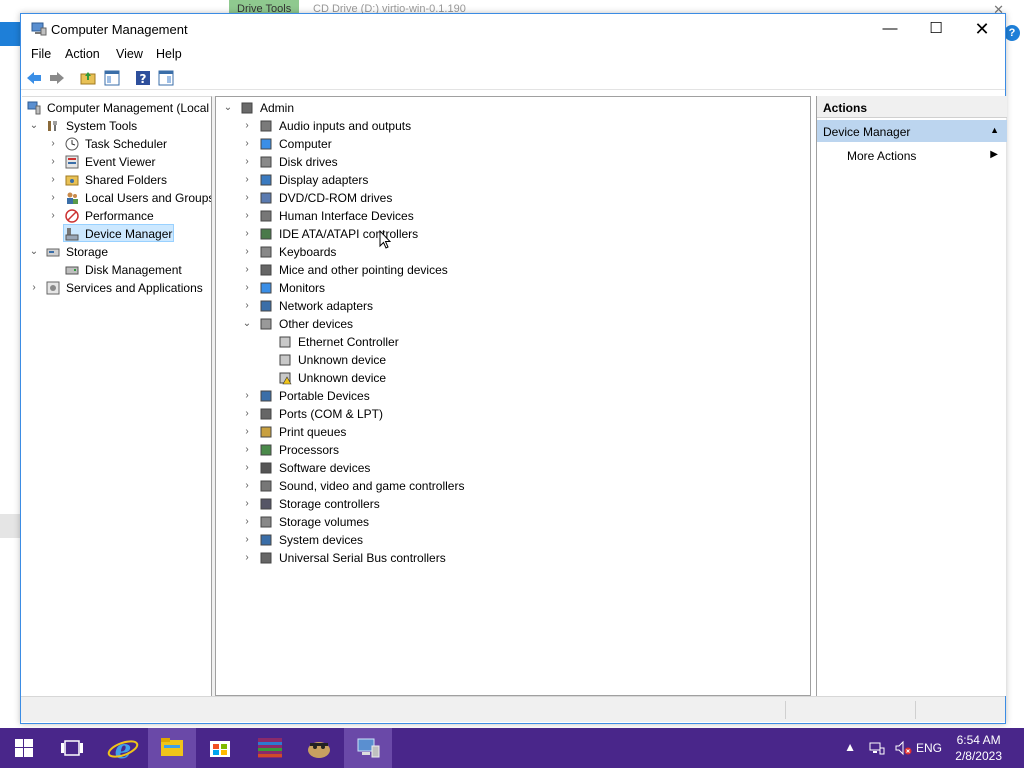 The width and height of the screenshot is (1024, 768). Describe the element at coordinates (116, 234) in the screenshot. I see `tree-item-device-manager: Device Manager` at that location.